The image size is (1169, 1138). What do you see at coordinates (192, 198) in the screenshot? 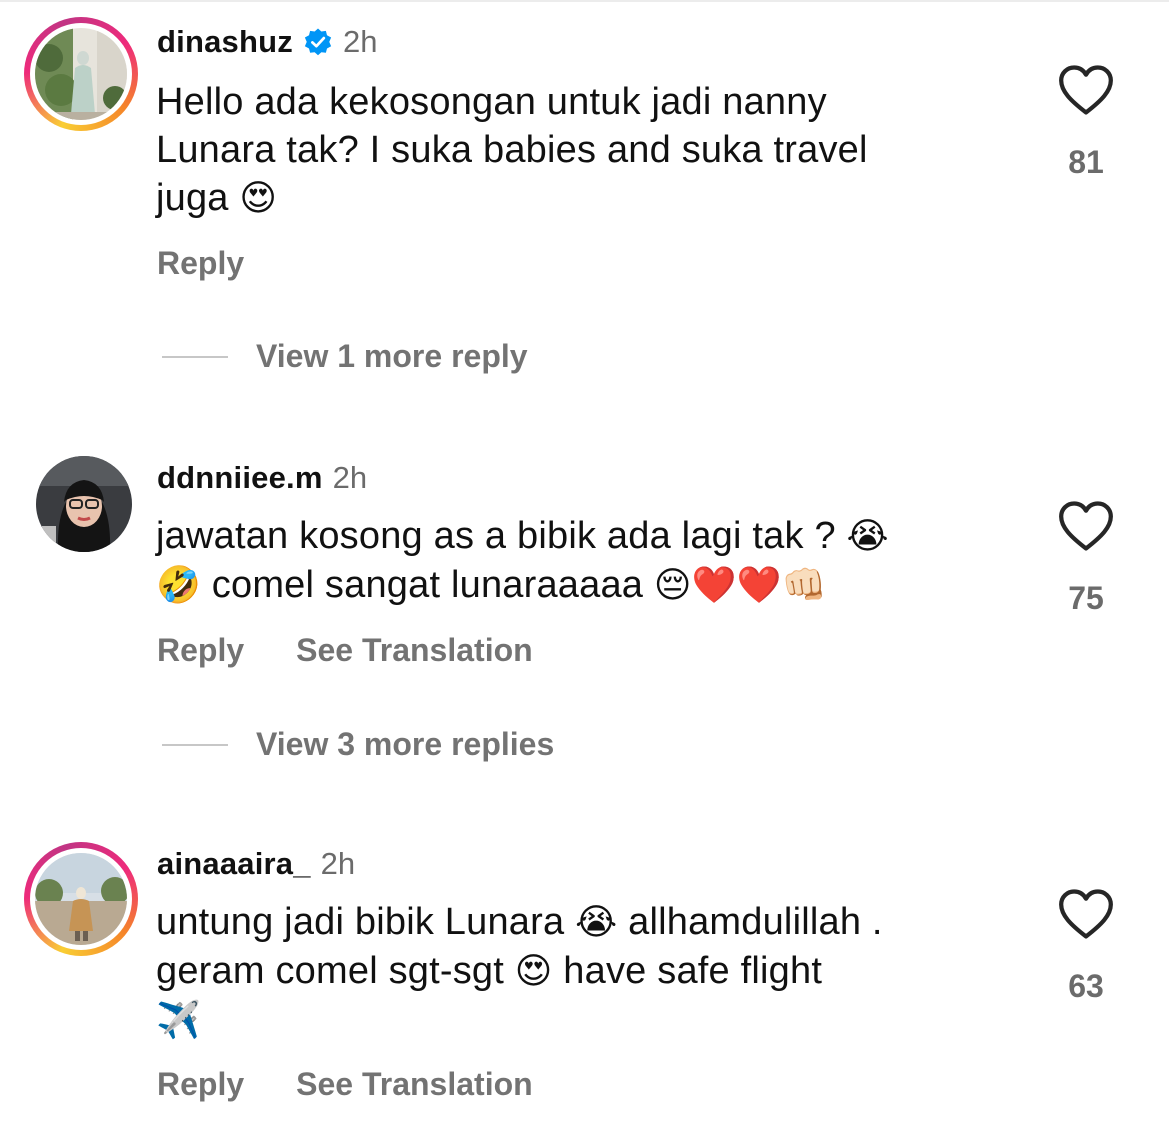
I see `comment-line: juga` at bounding box center [192, 198].